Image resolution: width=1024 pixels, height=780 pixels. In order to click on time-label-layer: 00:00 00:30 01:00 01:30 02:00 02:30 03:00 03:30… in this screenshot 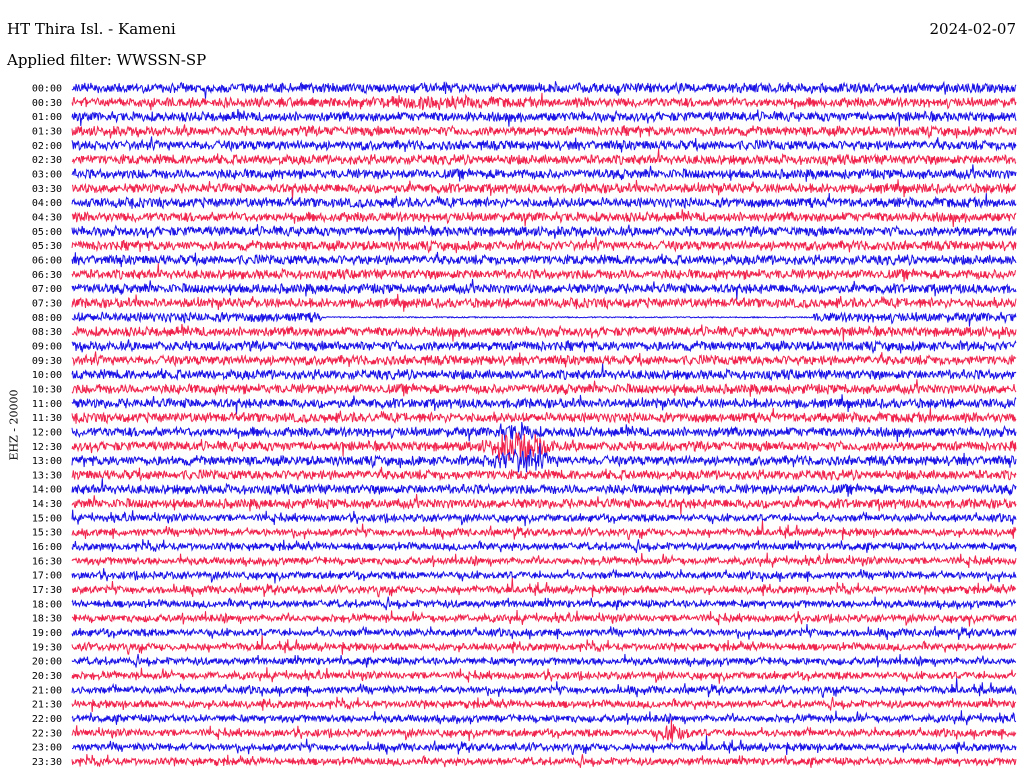, I will do `click(47, 426)`.